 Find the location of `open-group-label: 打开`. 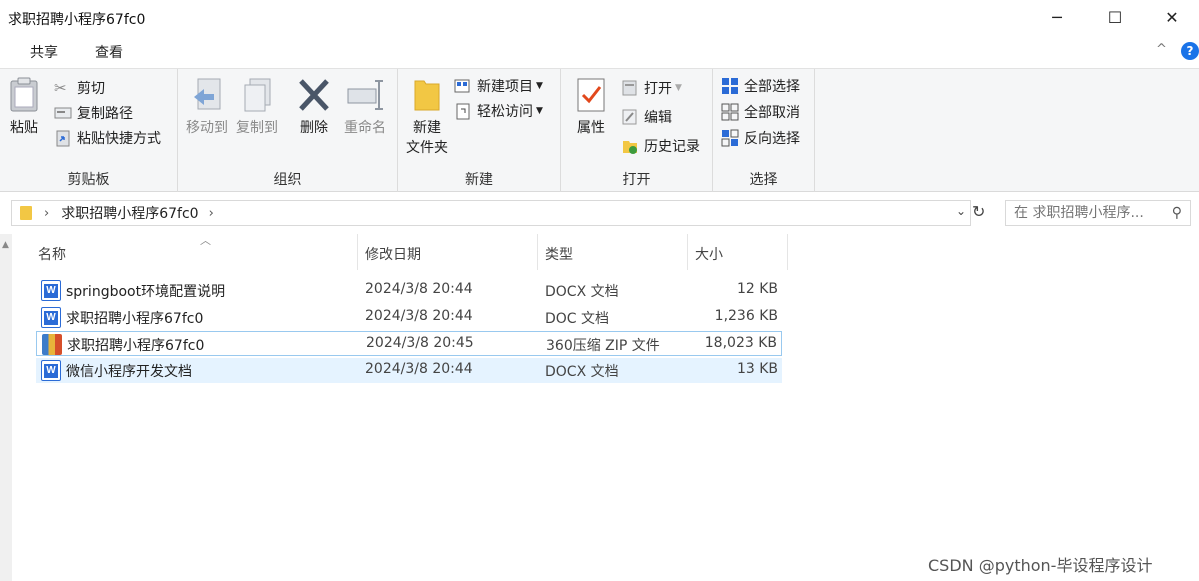

open-group-label: 打开 is located at coordinates (636, 180).